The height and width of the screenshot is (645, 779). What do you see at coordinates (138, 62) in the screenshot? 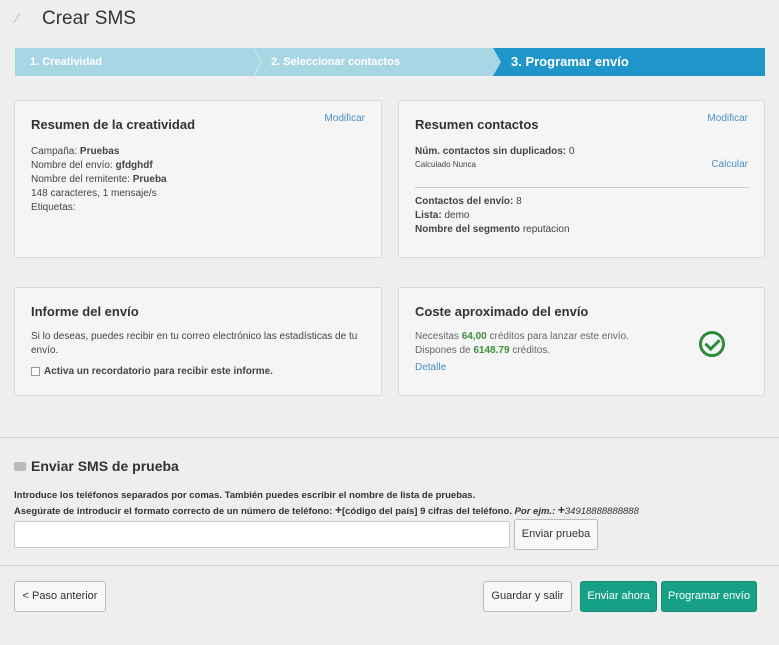
I see `step-creatividad: 1. Creatividad` at bounding box center [138, 62].